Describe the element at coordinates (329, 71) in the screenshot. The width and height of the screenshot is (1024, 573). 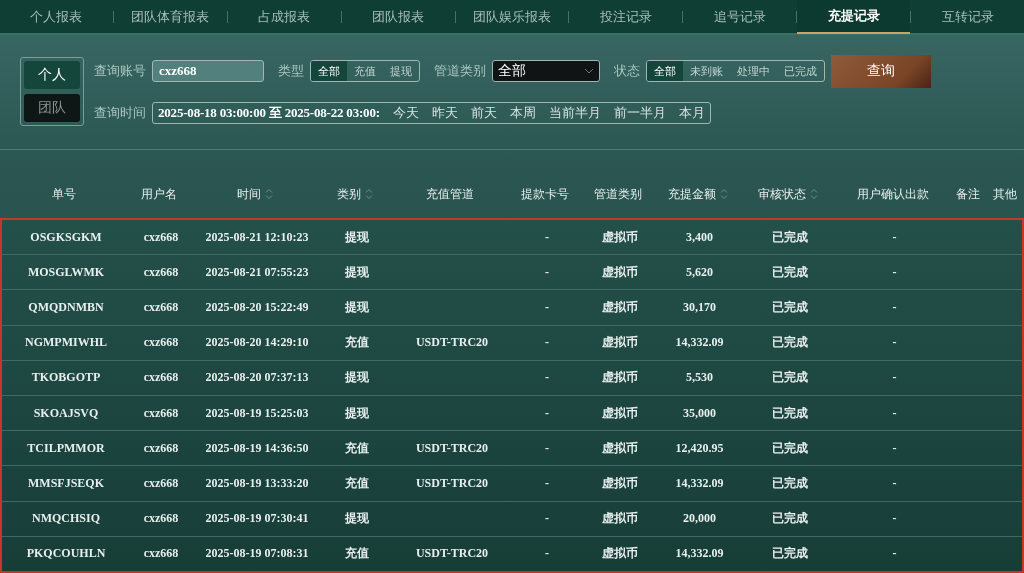
I see `type-option: 全部` at that location.